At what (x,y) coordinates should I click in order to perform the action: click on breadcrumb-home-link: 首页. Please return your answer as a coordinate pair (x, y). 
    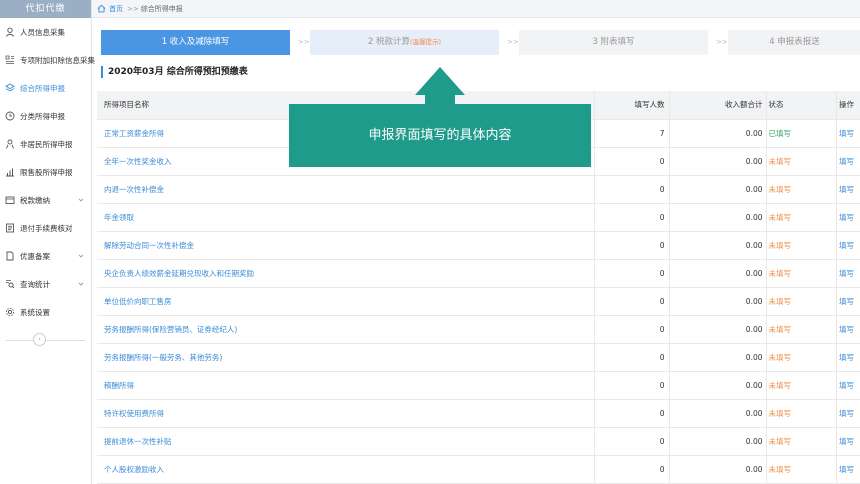
    Looking at the image, I should click on (116, 9).